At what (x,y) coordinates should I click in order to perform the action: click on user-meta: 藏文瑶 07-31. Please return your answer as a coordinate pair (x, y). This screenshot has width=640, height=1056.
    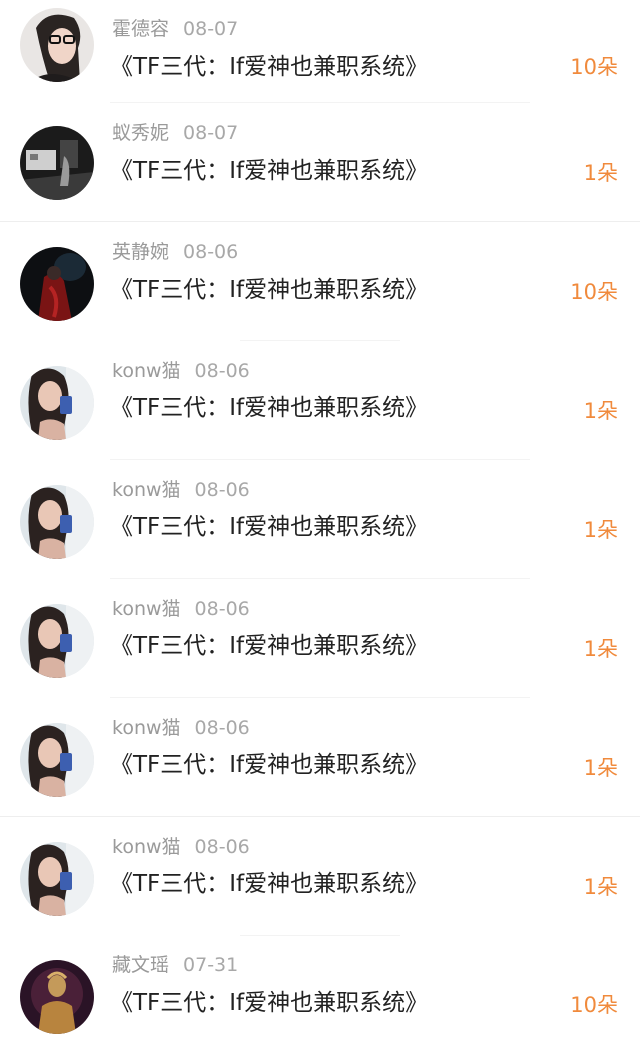
    Looking at the image, I should click on (175, 963).